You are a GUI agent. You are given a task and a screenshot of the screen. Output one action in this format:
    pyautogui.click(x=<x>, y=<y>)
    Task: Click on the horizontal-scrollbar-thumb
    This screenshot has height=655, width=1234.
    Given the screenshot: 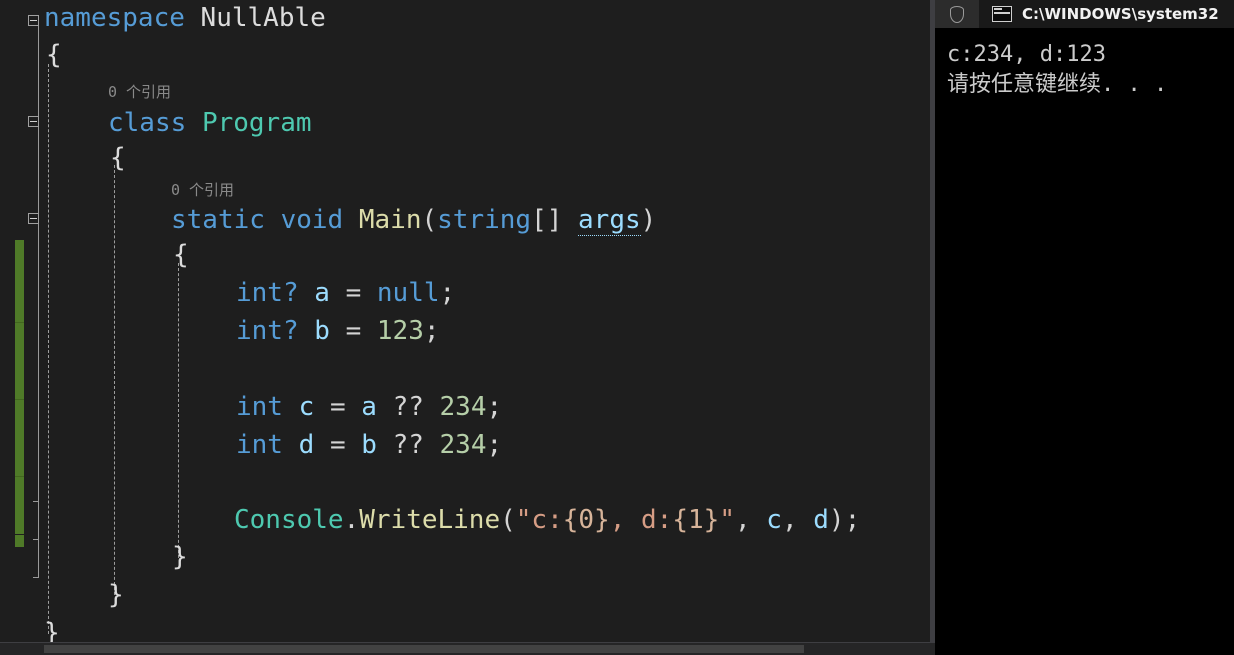 What is the action you would take?
    pyautogui.click(x=424, y=649)
    